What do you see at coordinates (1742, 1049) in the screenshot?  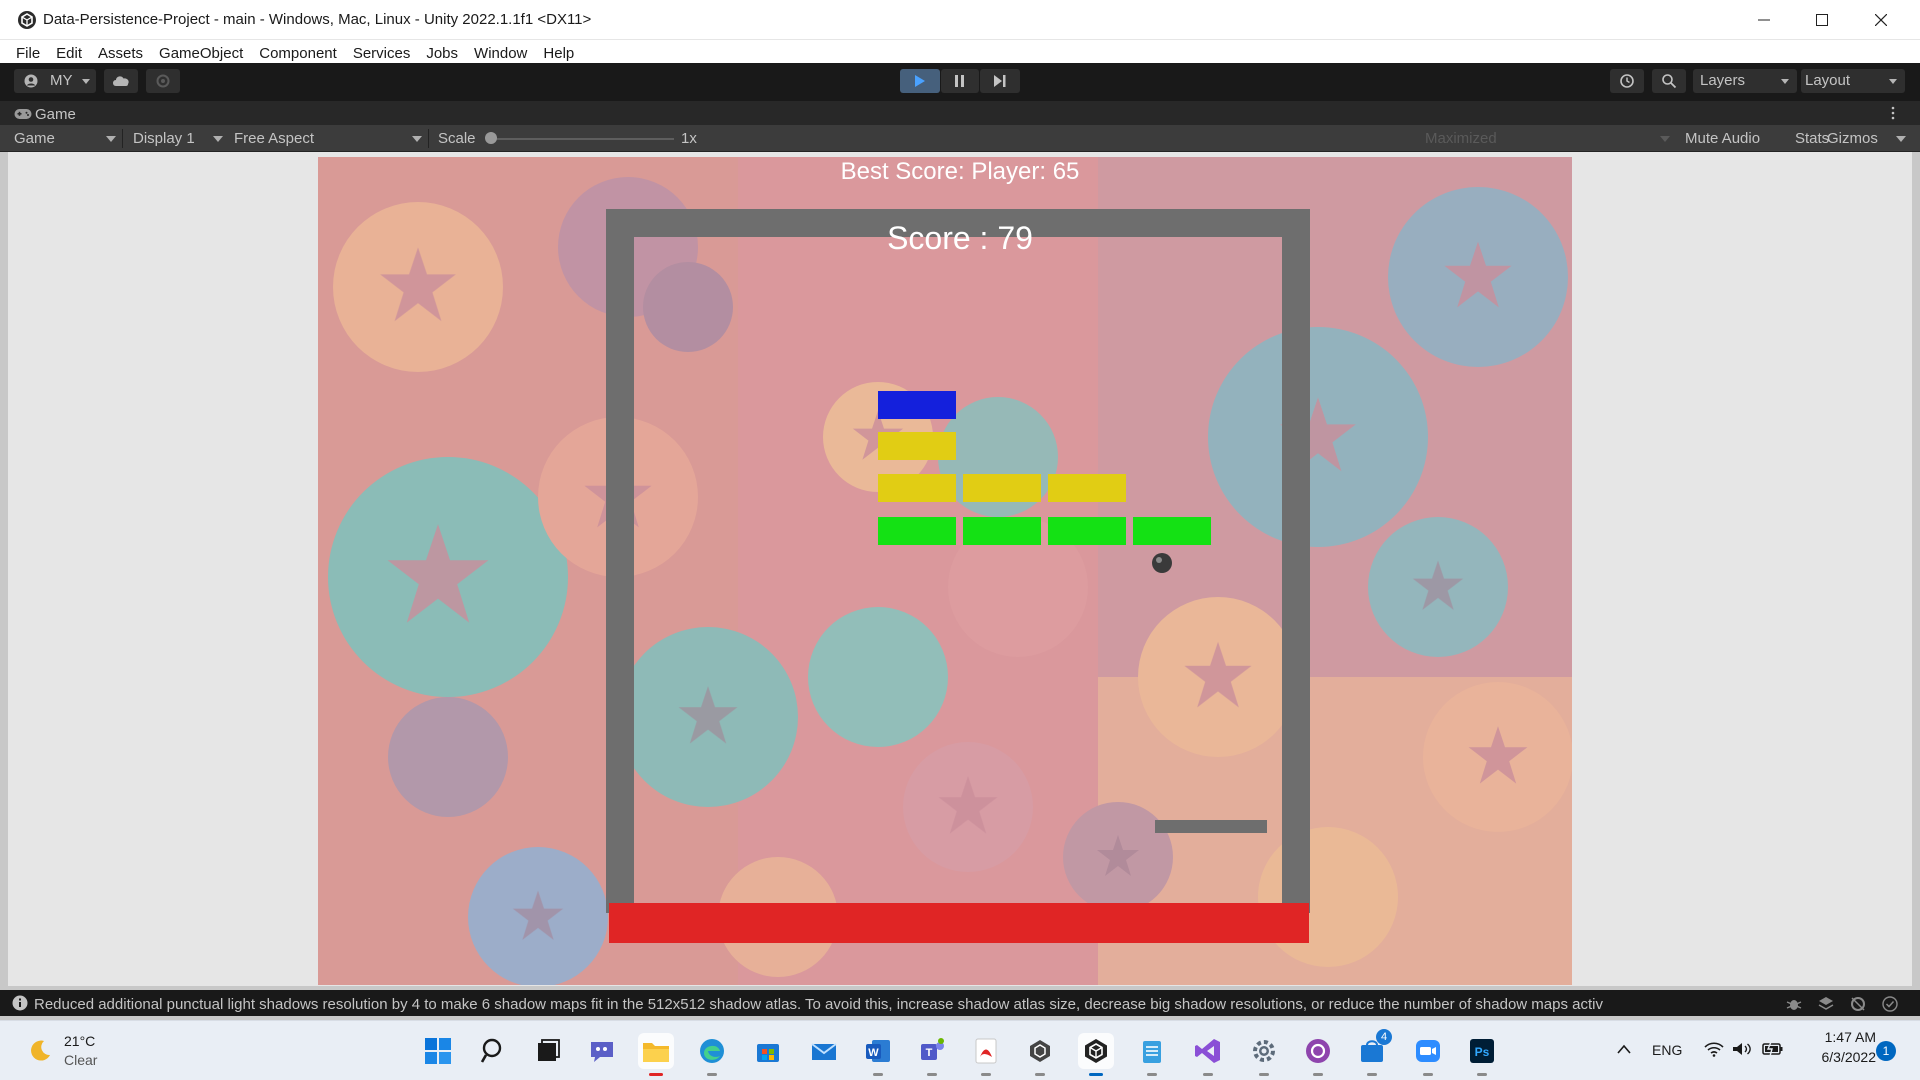 I see `speaker-icon` at bounding box center [1742, 1049].